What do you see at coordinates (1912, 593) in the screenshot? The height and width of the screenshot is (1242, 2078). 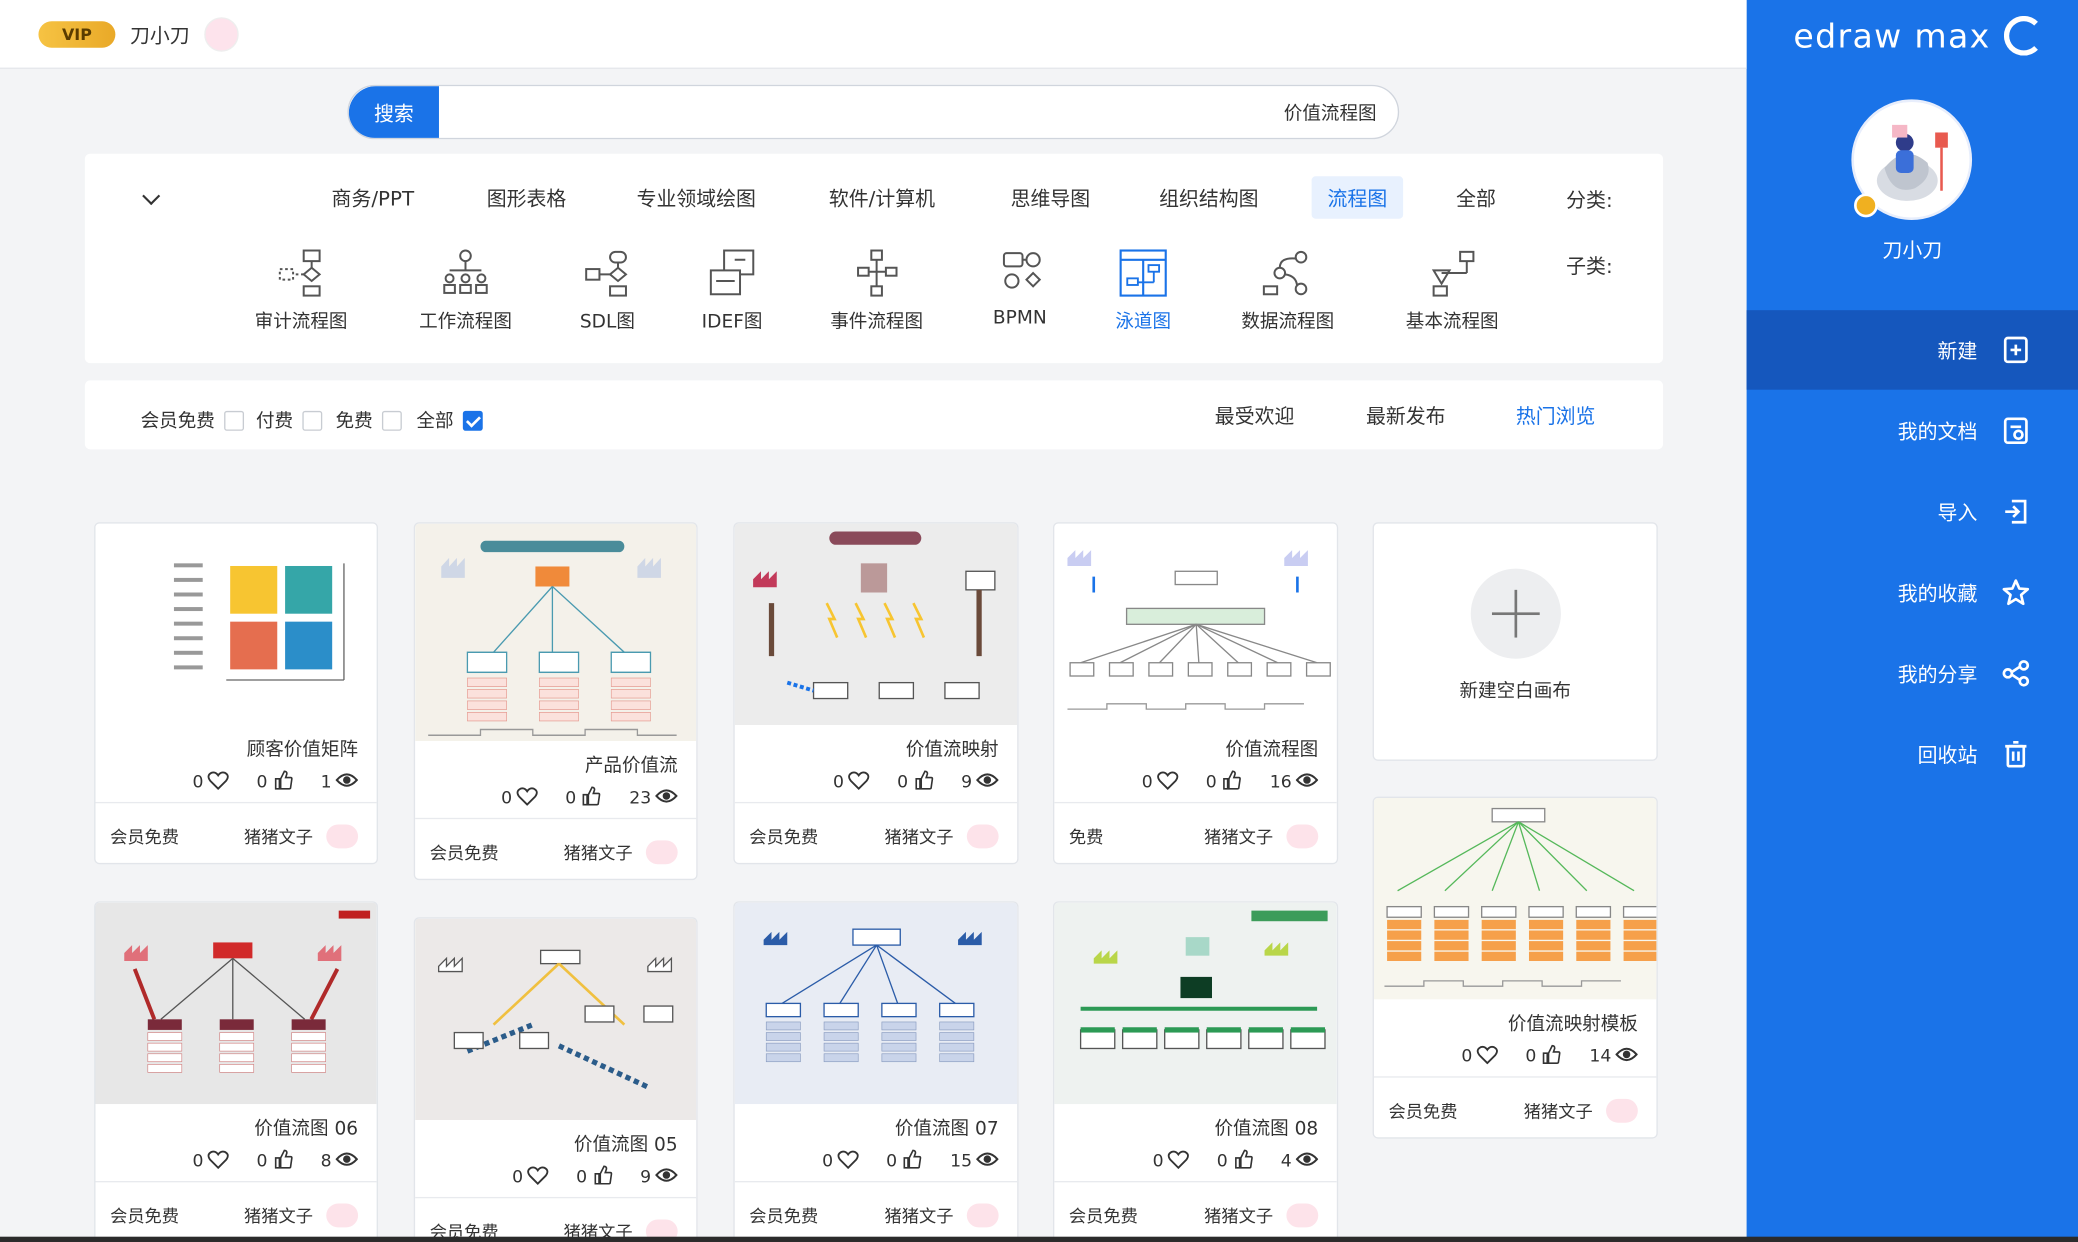 I see `sidebar-item-favorites: 我的收藏` at bounding box center [1912, 593].